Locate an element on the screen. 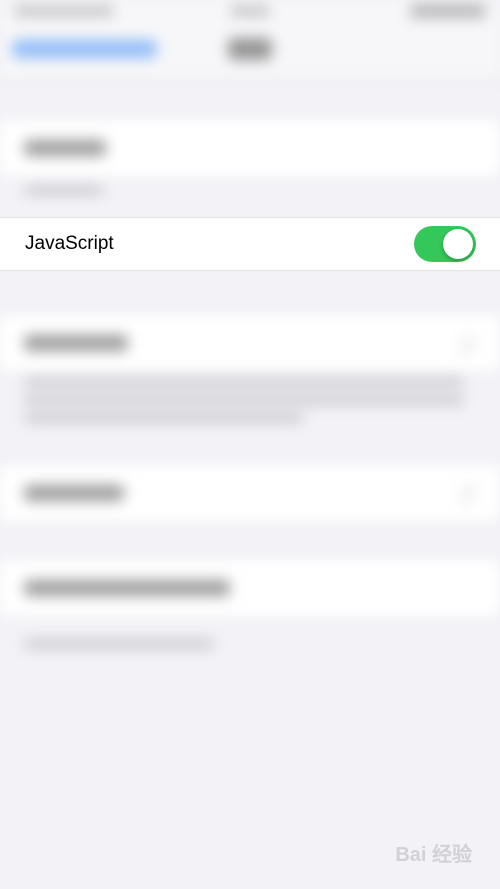 This screenshot has width=500, height=889. status-bar is located at coordinates (250, 12).